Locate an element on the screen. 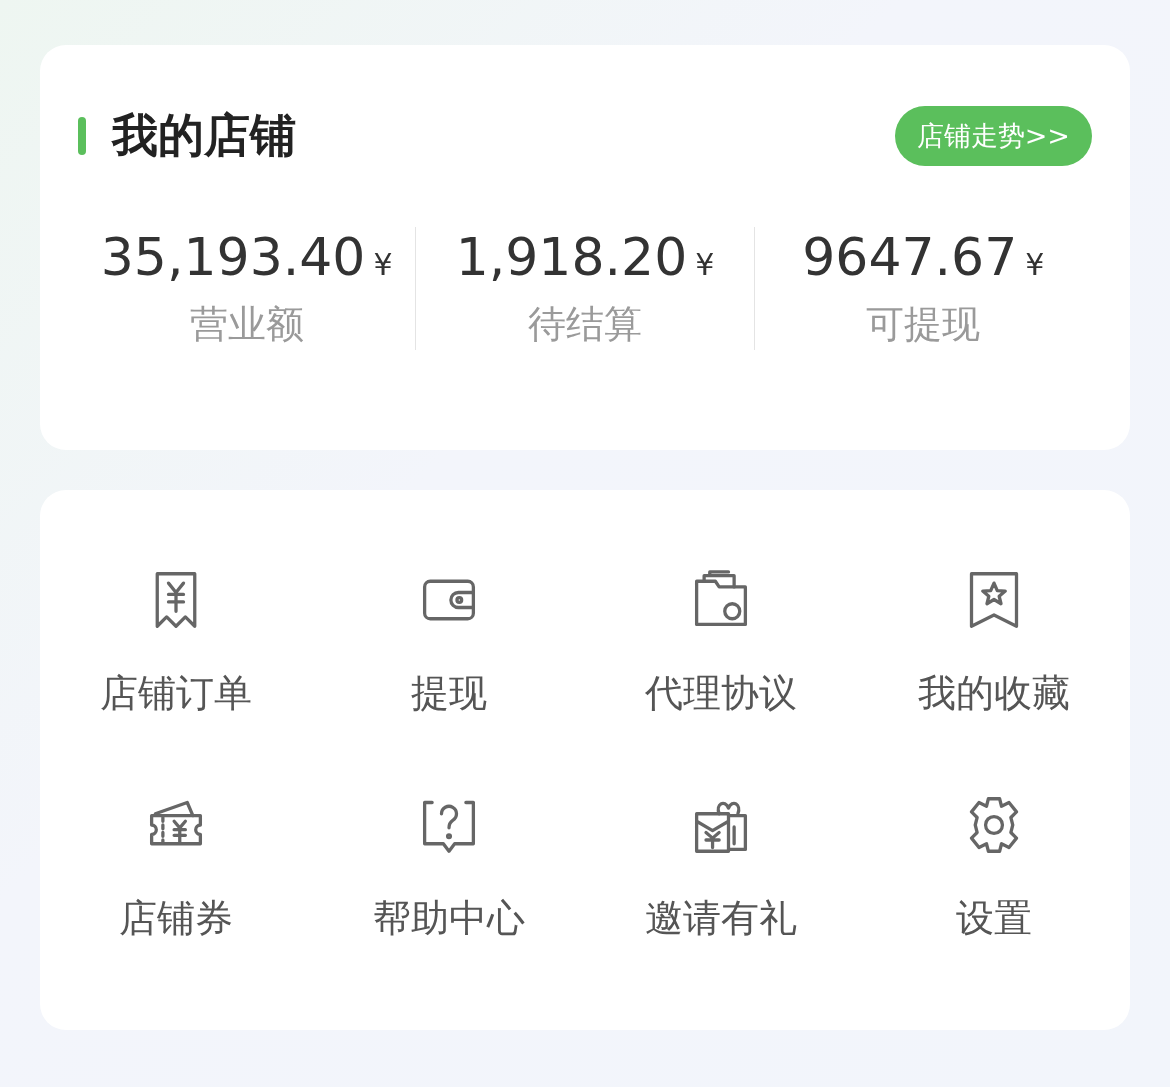 Image resolution: width=1170 pixels, height=1087 pixels. amount-label: 营业额 is located at coordinates (246, 324).